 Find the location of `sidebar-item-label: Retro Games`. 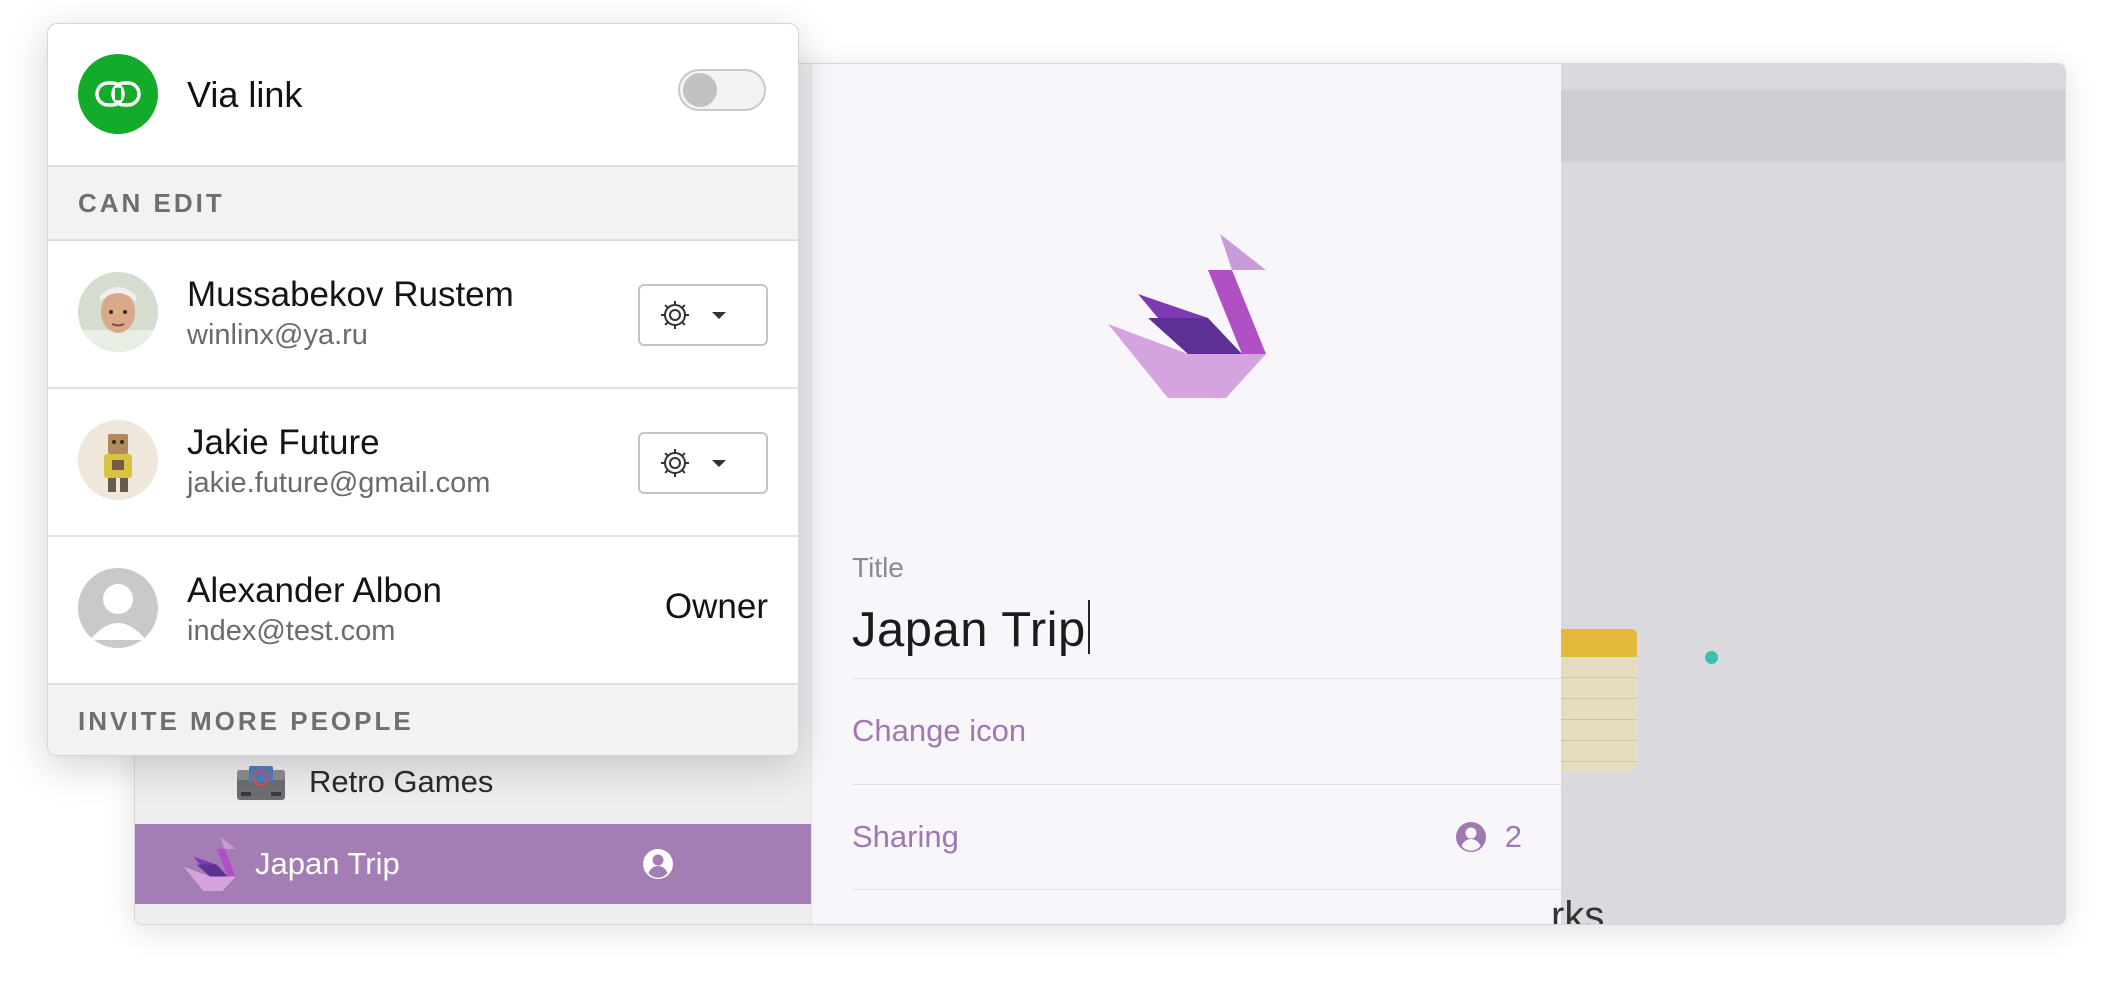

sidebar-item-label: Retro Games is located at coordinates (401, 781).